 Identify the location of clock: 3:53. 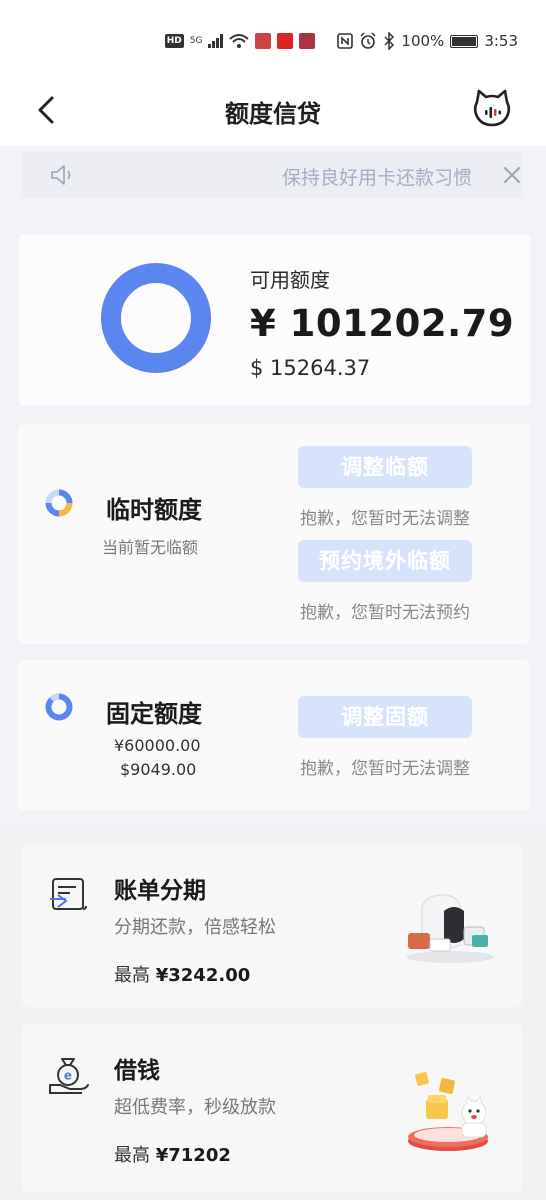
(501, 41).